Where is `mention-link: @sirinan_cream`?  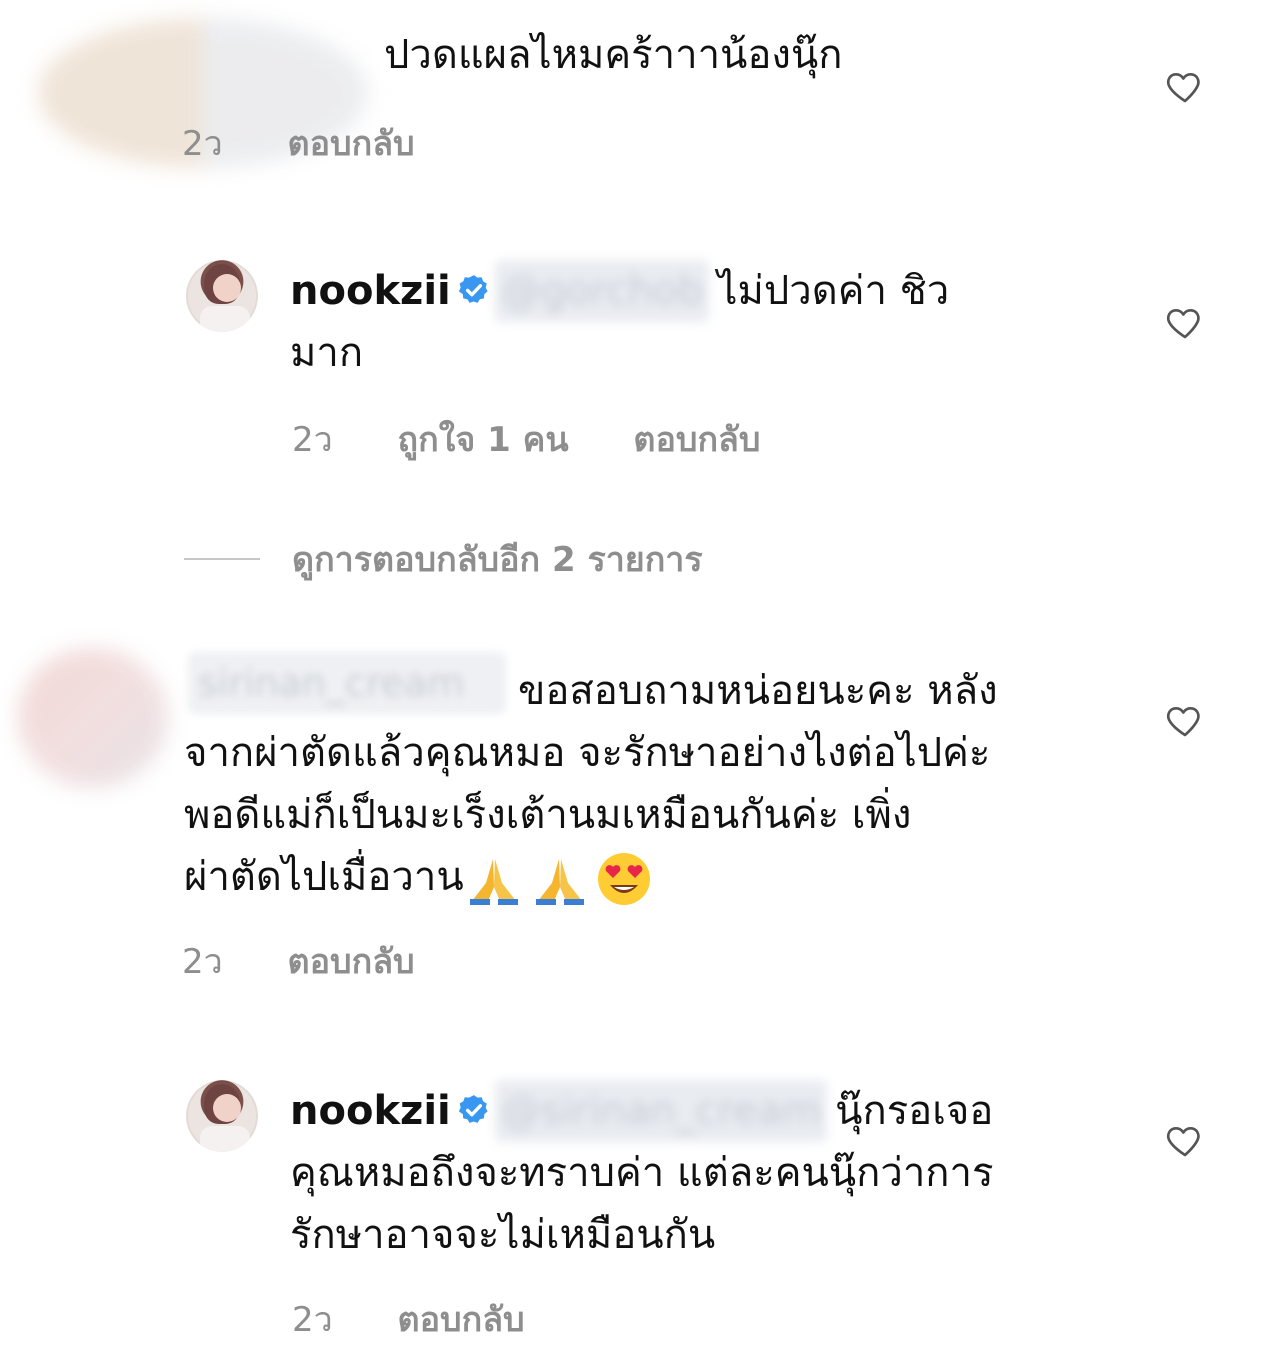 mention-link: @sirinan_cream is located at coordinates (661, 1111).